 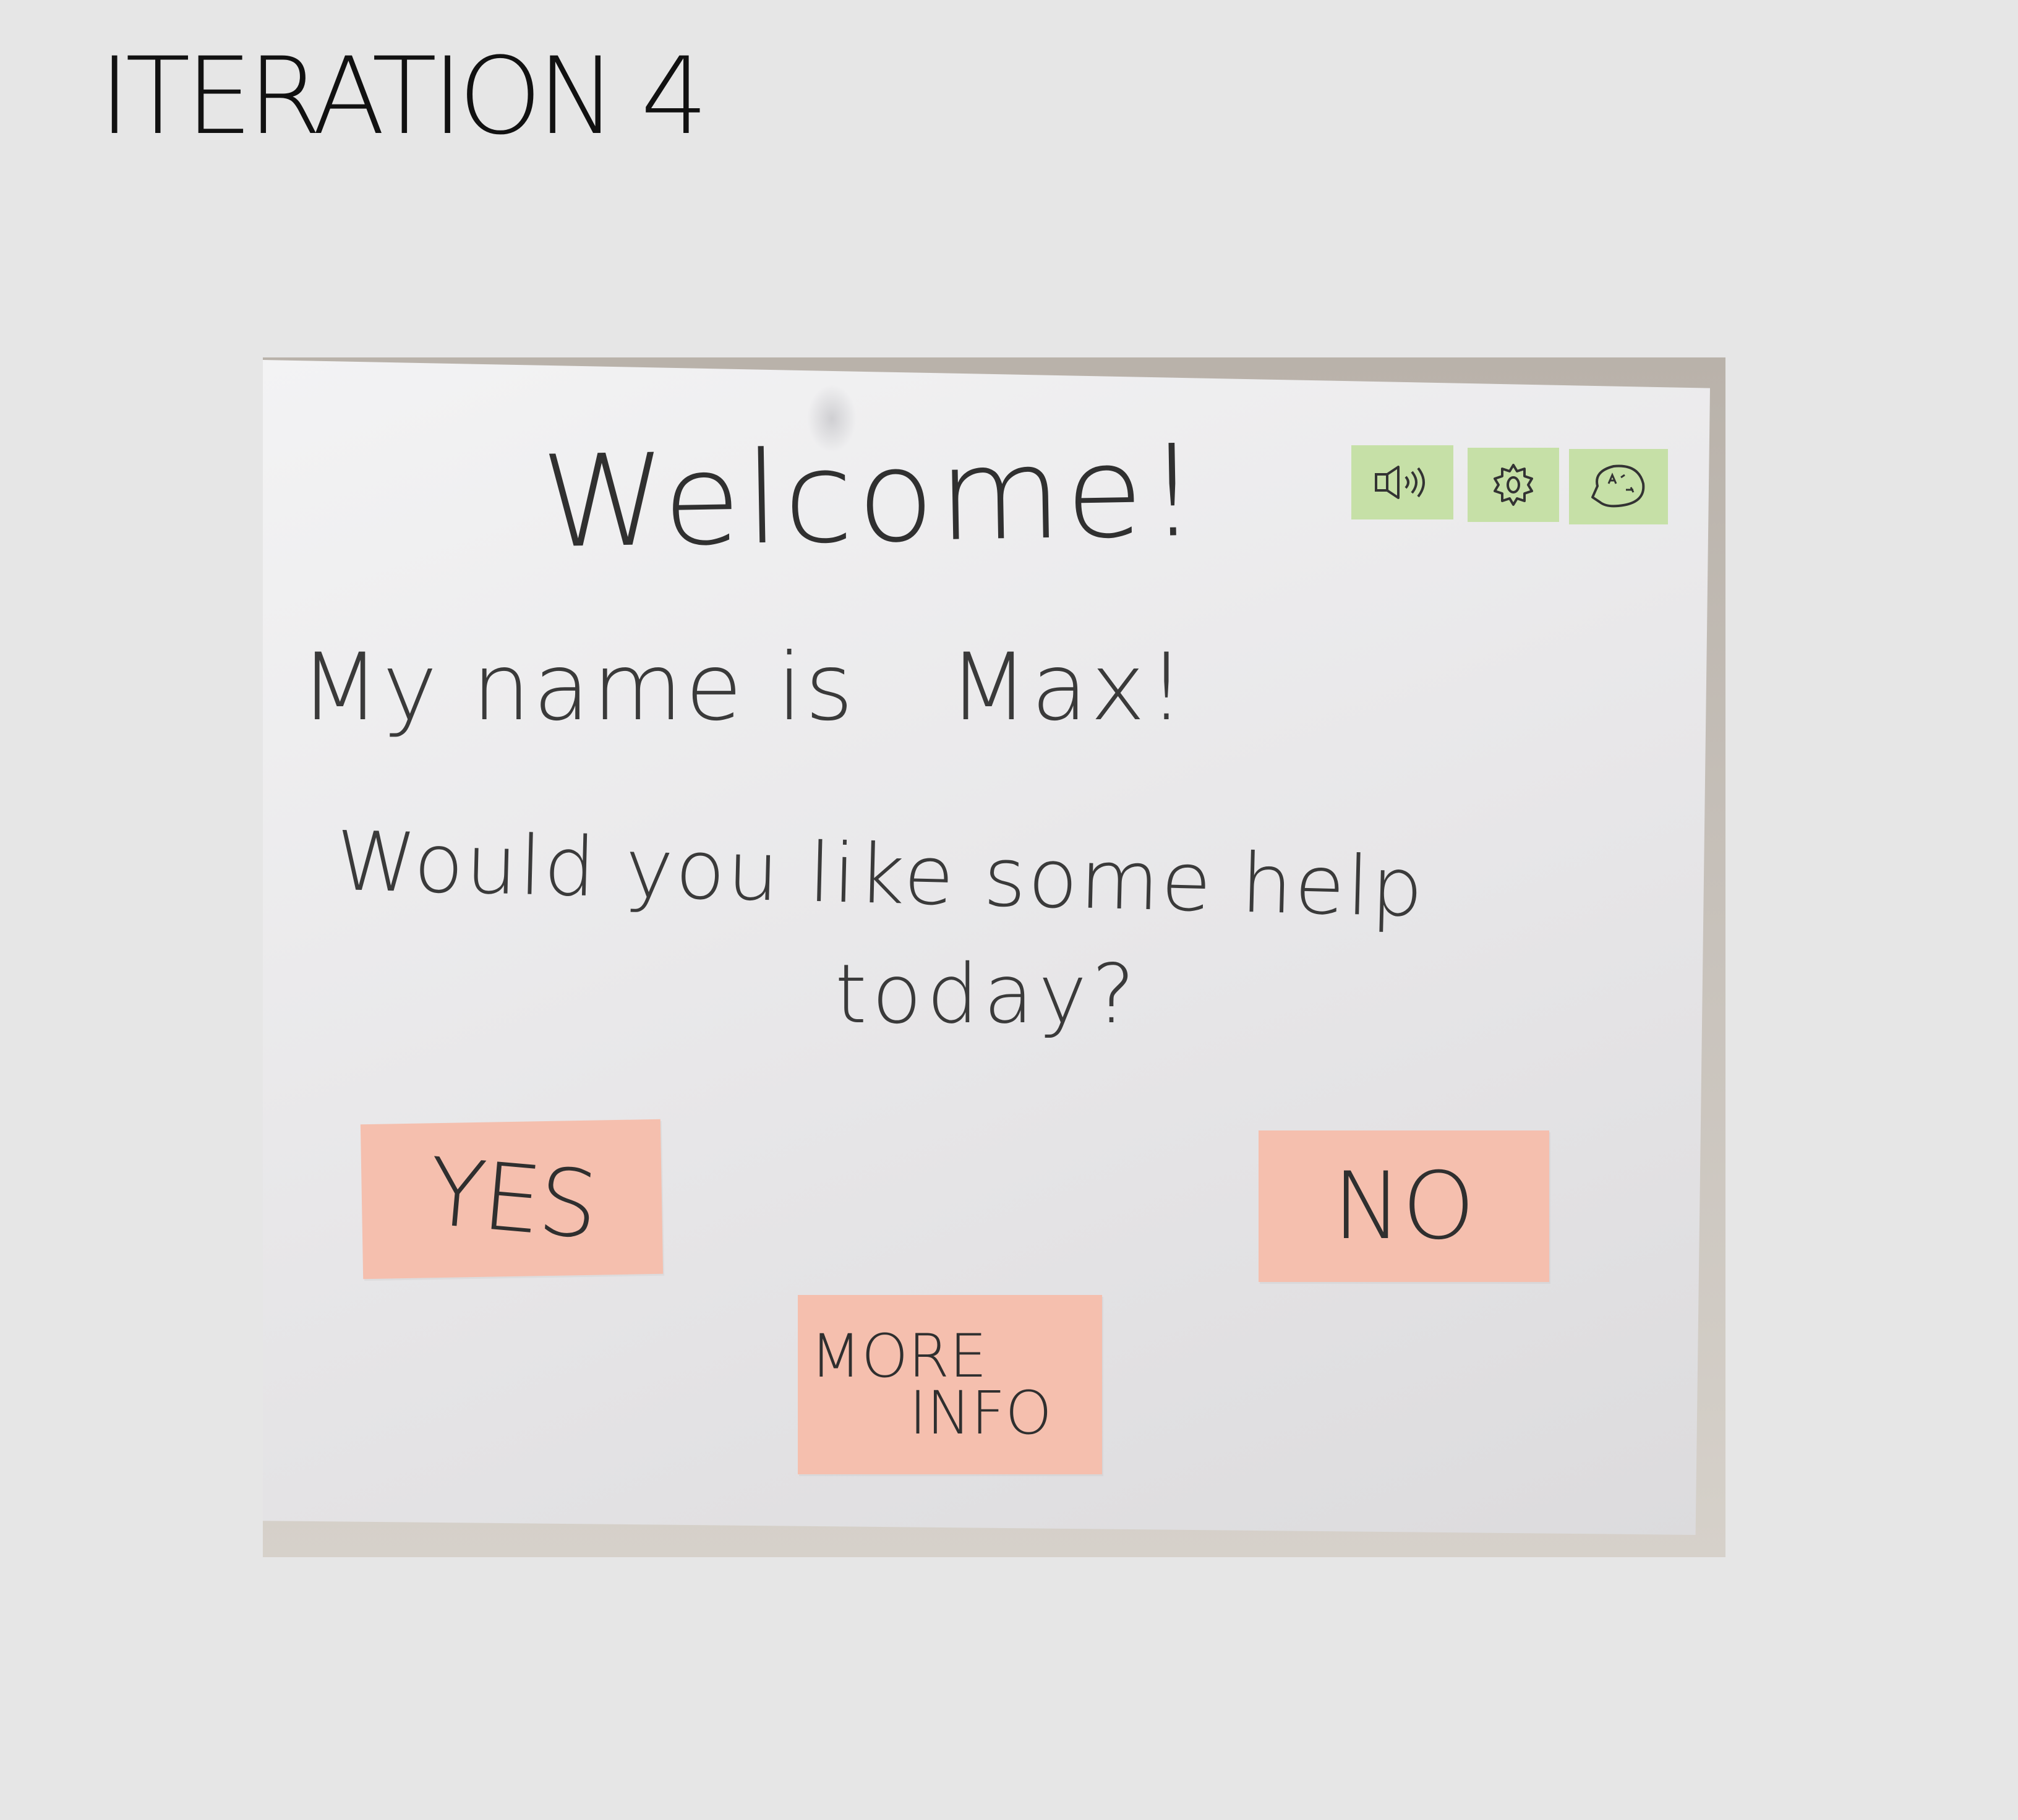 I want to click on settings-button, so click(x=1513, y=485).